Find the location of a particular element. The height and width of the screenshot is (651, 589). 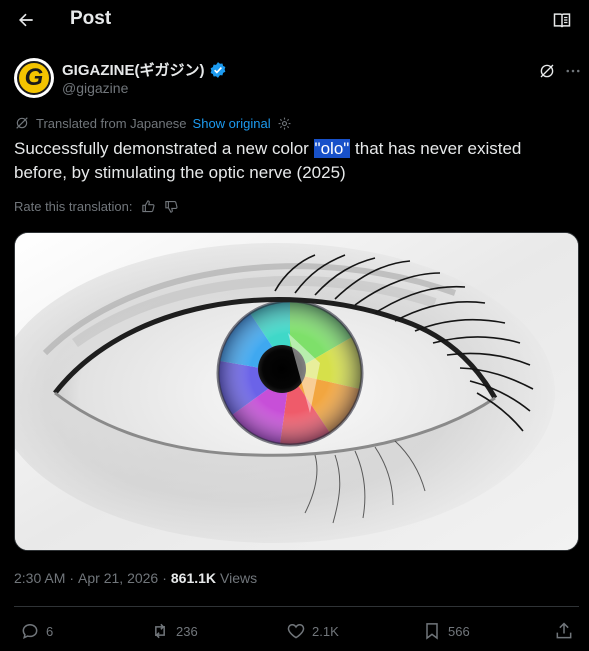

views-label: Views is located at coordinates (239, 578).